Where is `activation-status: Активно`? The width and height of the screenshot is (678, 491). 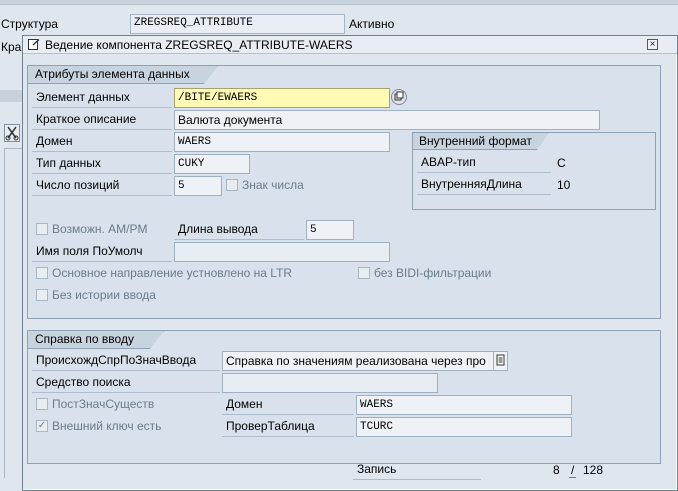
activation-status: Активно is located at coordinates (372, 24).